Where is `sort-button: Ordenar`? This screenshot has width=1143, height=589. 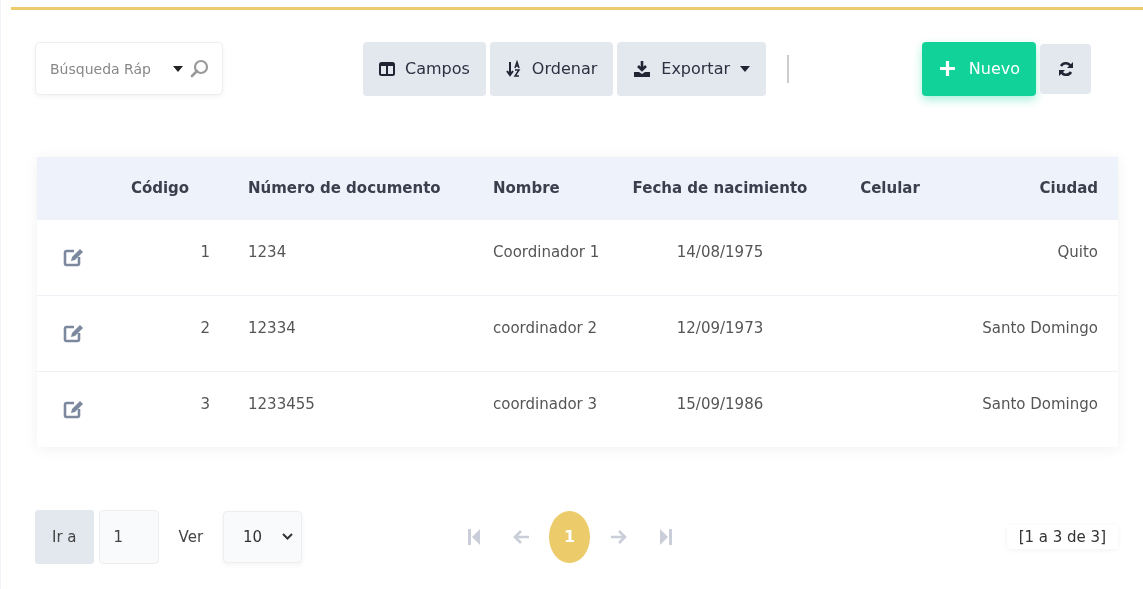 sort-button: Ordenar is located at coordinates (551, 68).